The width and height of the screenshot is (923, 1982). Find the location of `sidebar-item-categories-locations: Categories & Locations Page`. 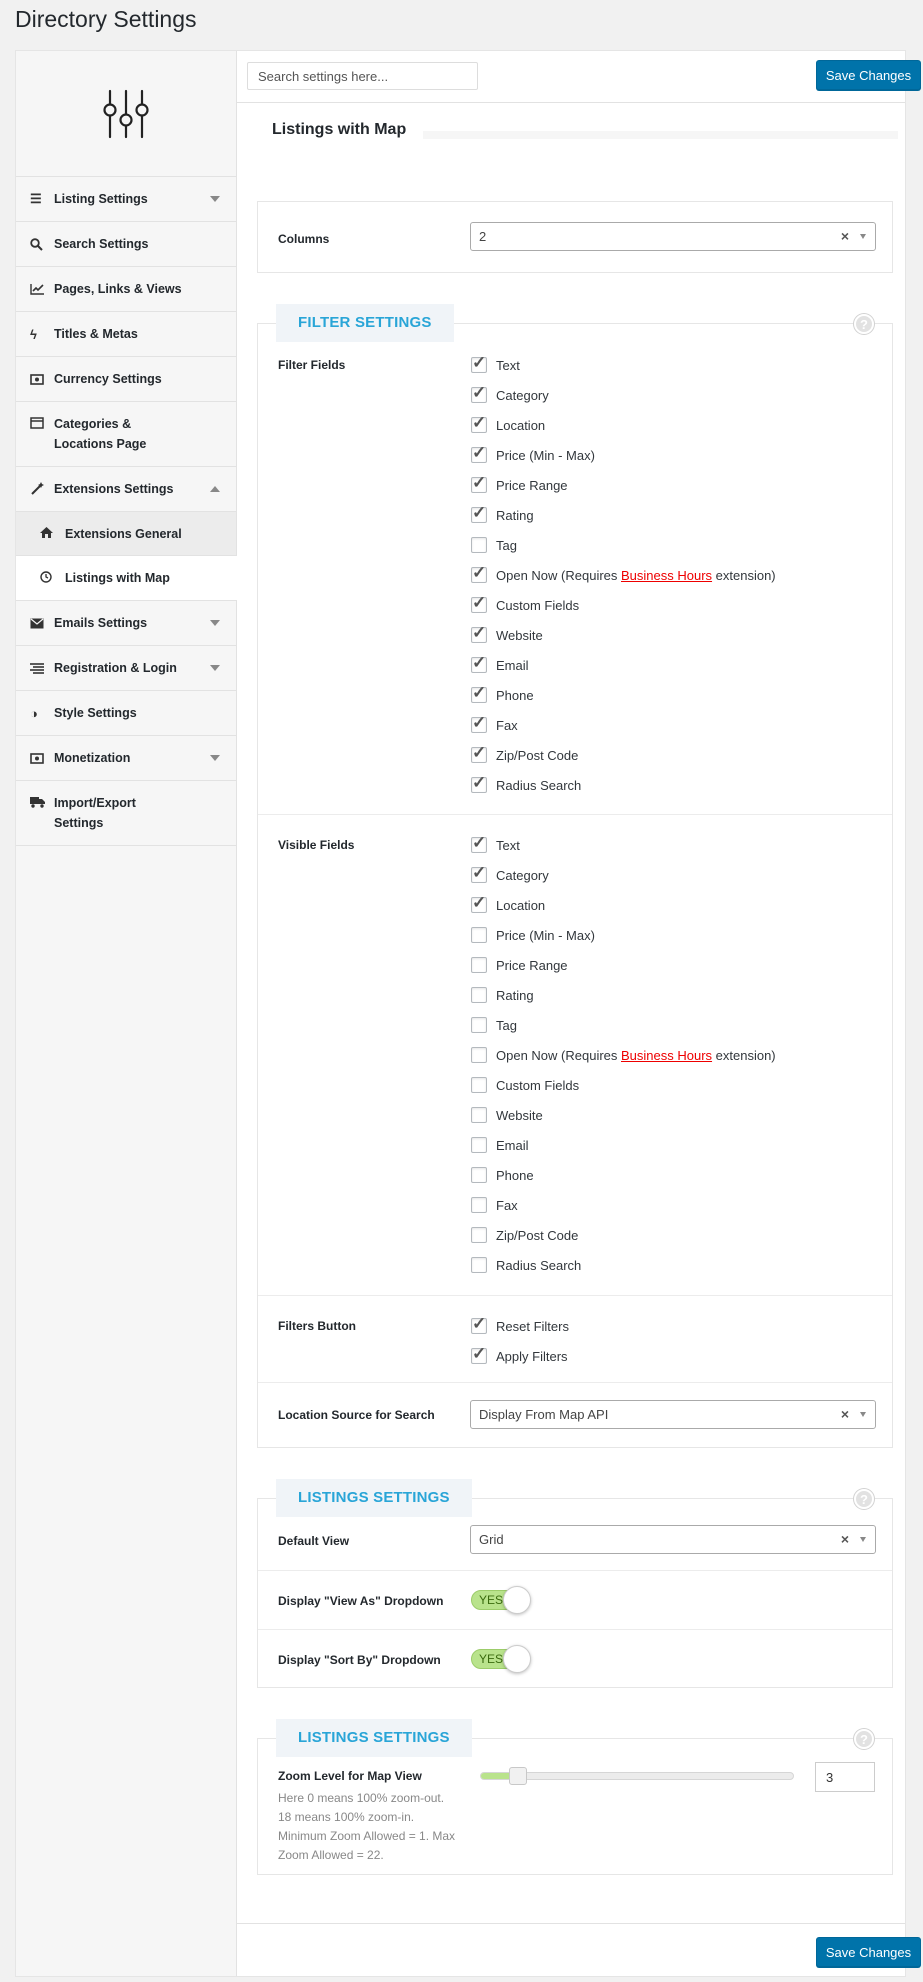

sidebar-item-categories-locations: Categories & Locations Page is located at coordinates (126, 434).